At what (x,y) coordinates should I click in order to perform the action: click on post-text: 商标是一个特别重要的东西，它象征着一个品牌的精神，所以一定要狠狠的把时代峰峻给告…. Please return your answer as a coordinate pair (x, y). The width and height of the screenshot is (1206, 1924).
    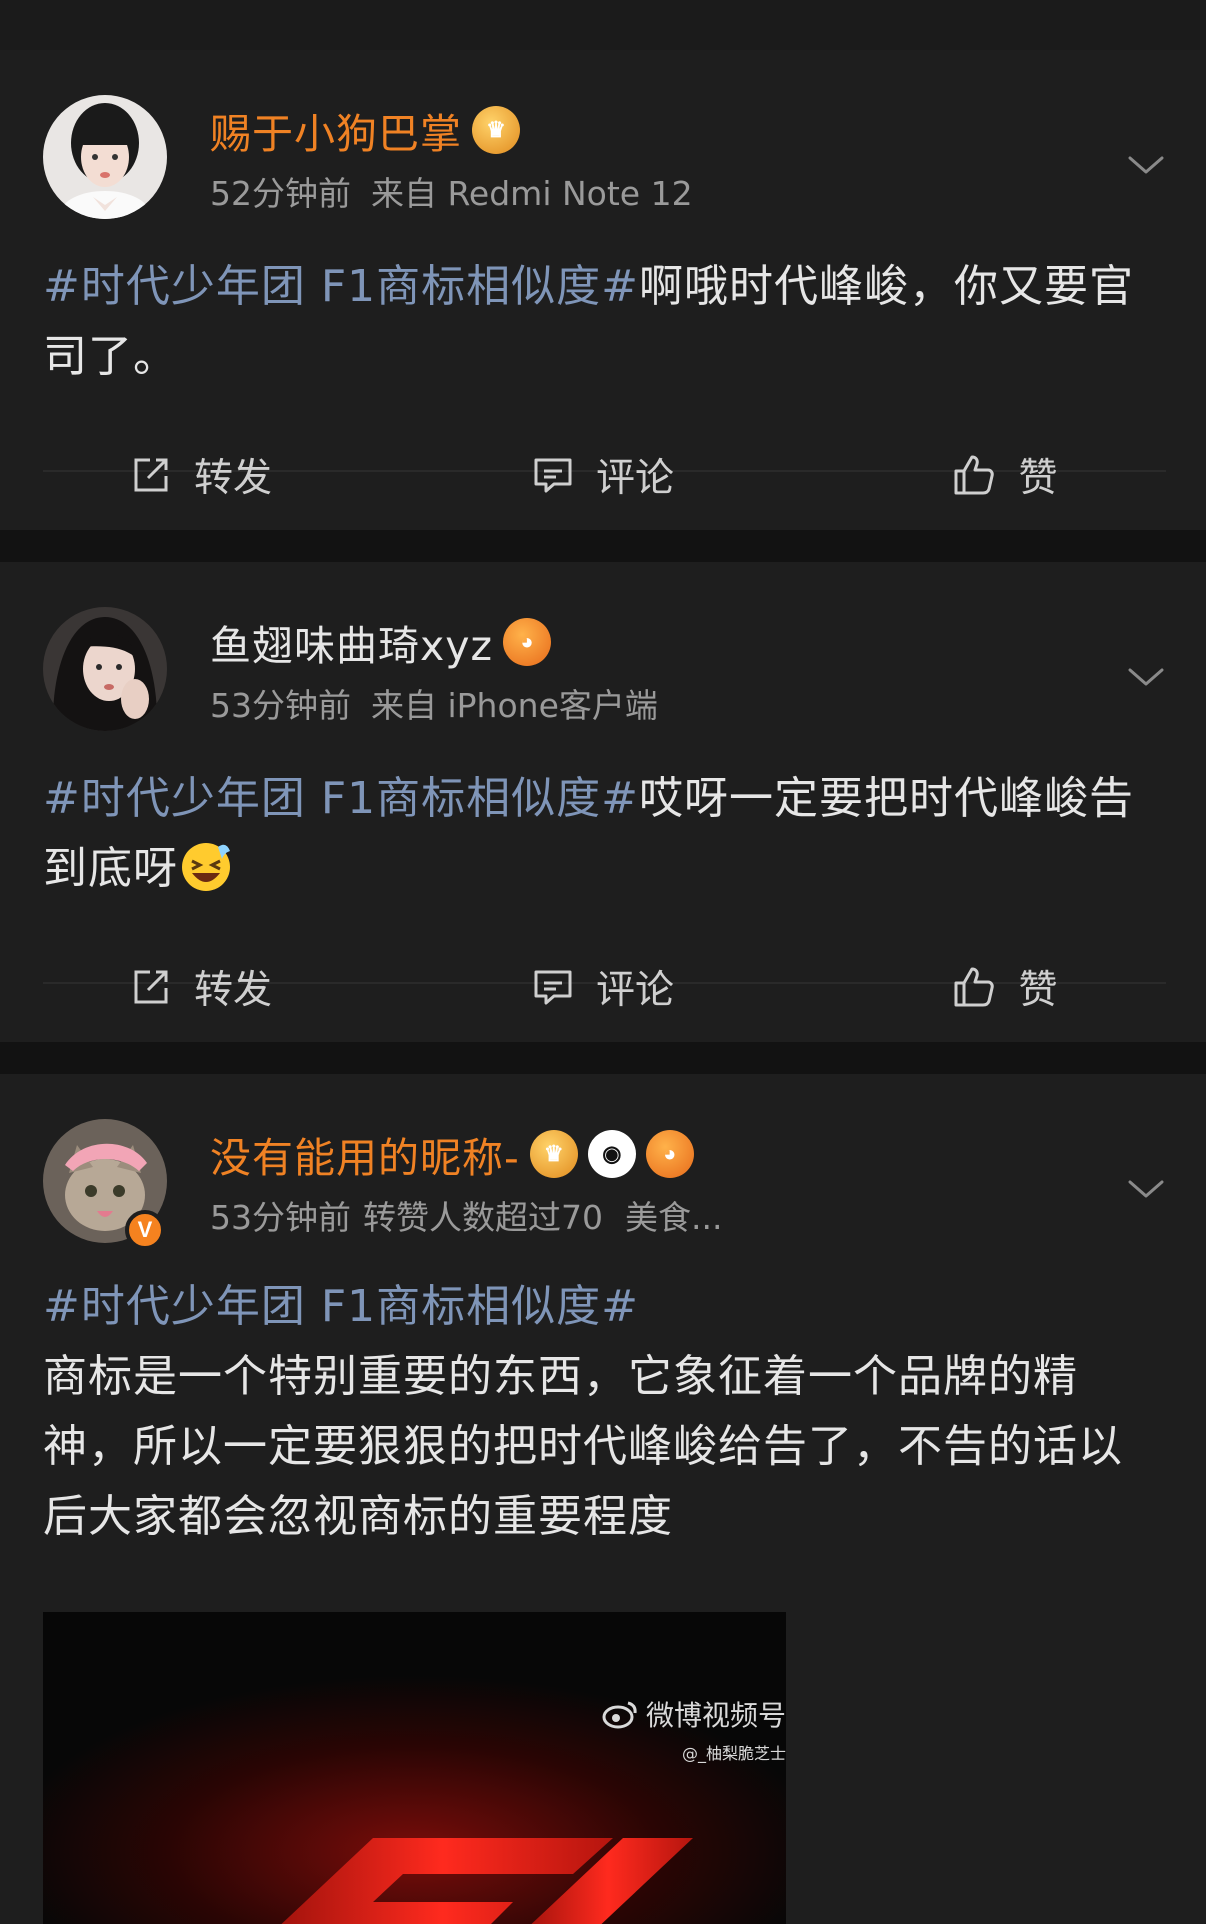
    Looking at the image, I should click on (583, 1446).